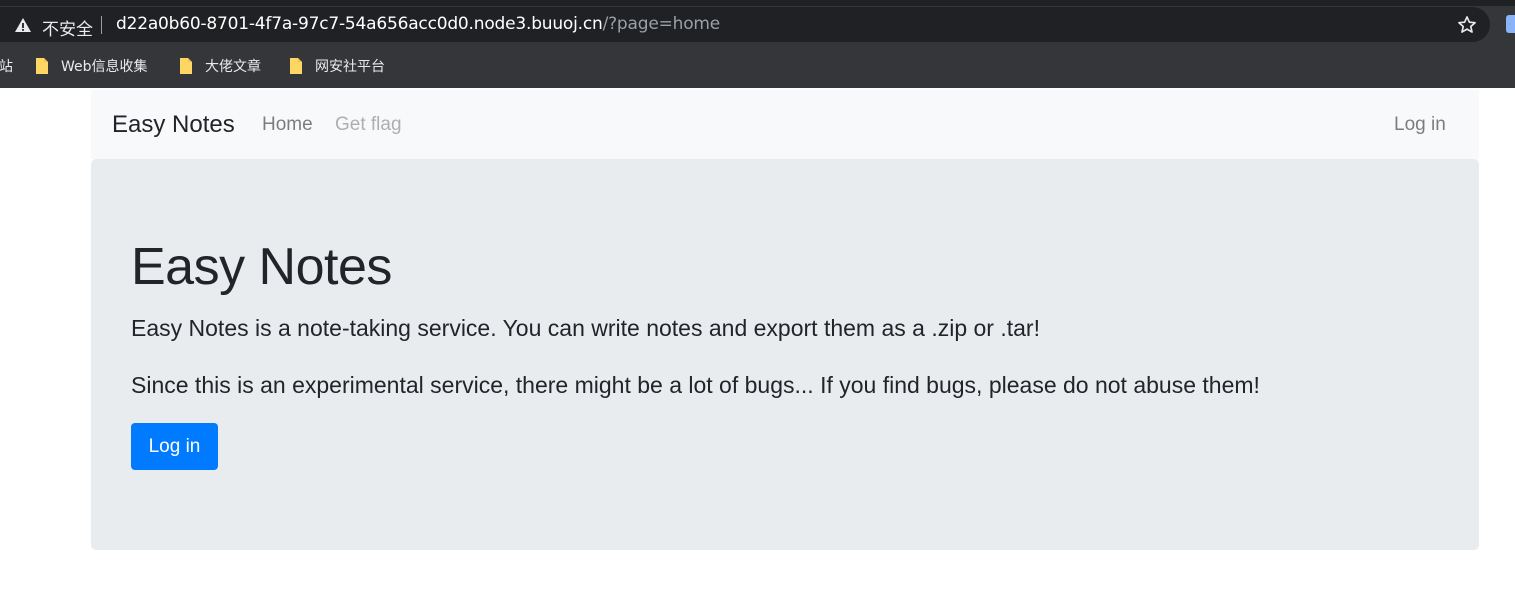  Describe the element at coordinates (287, 125) in the screenshot. I see `nav-link-home: Home` at that location.